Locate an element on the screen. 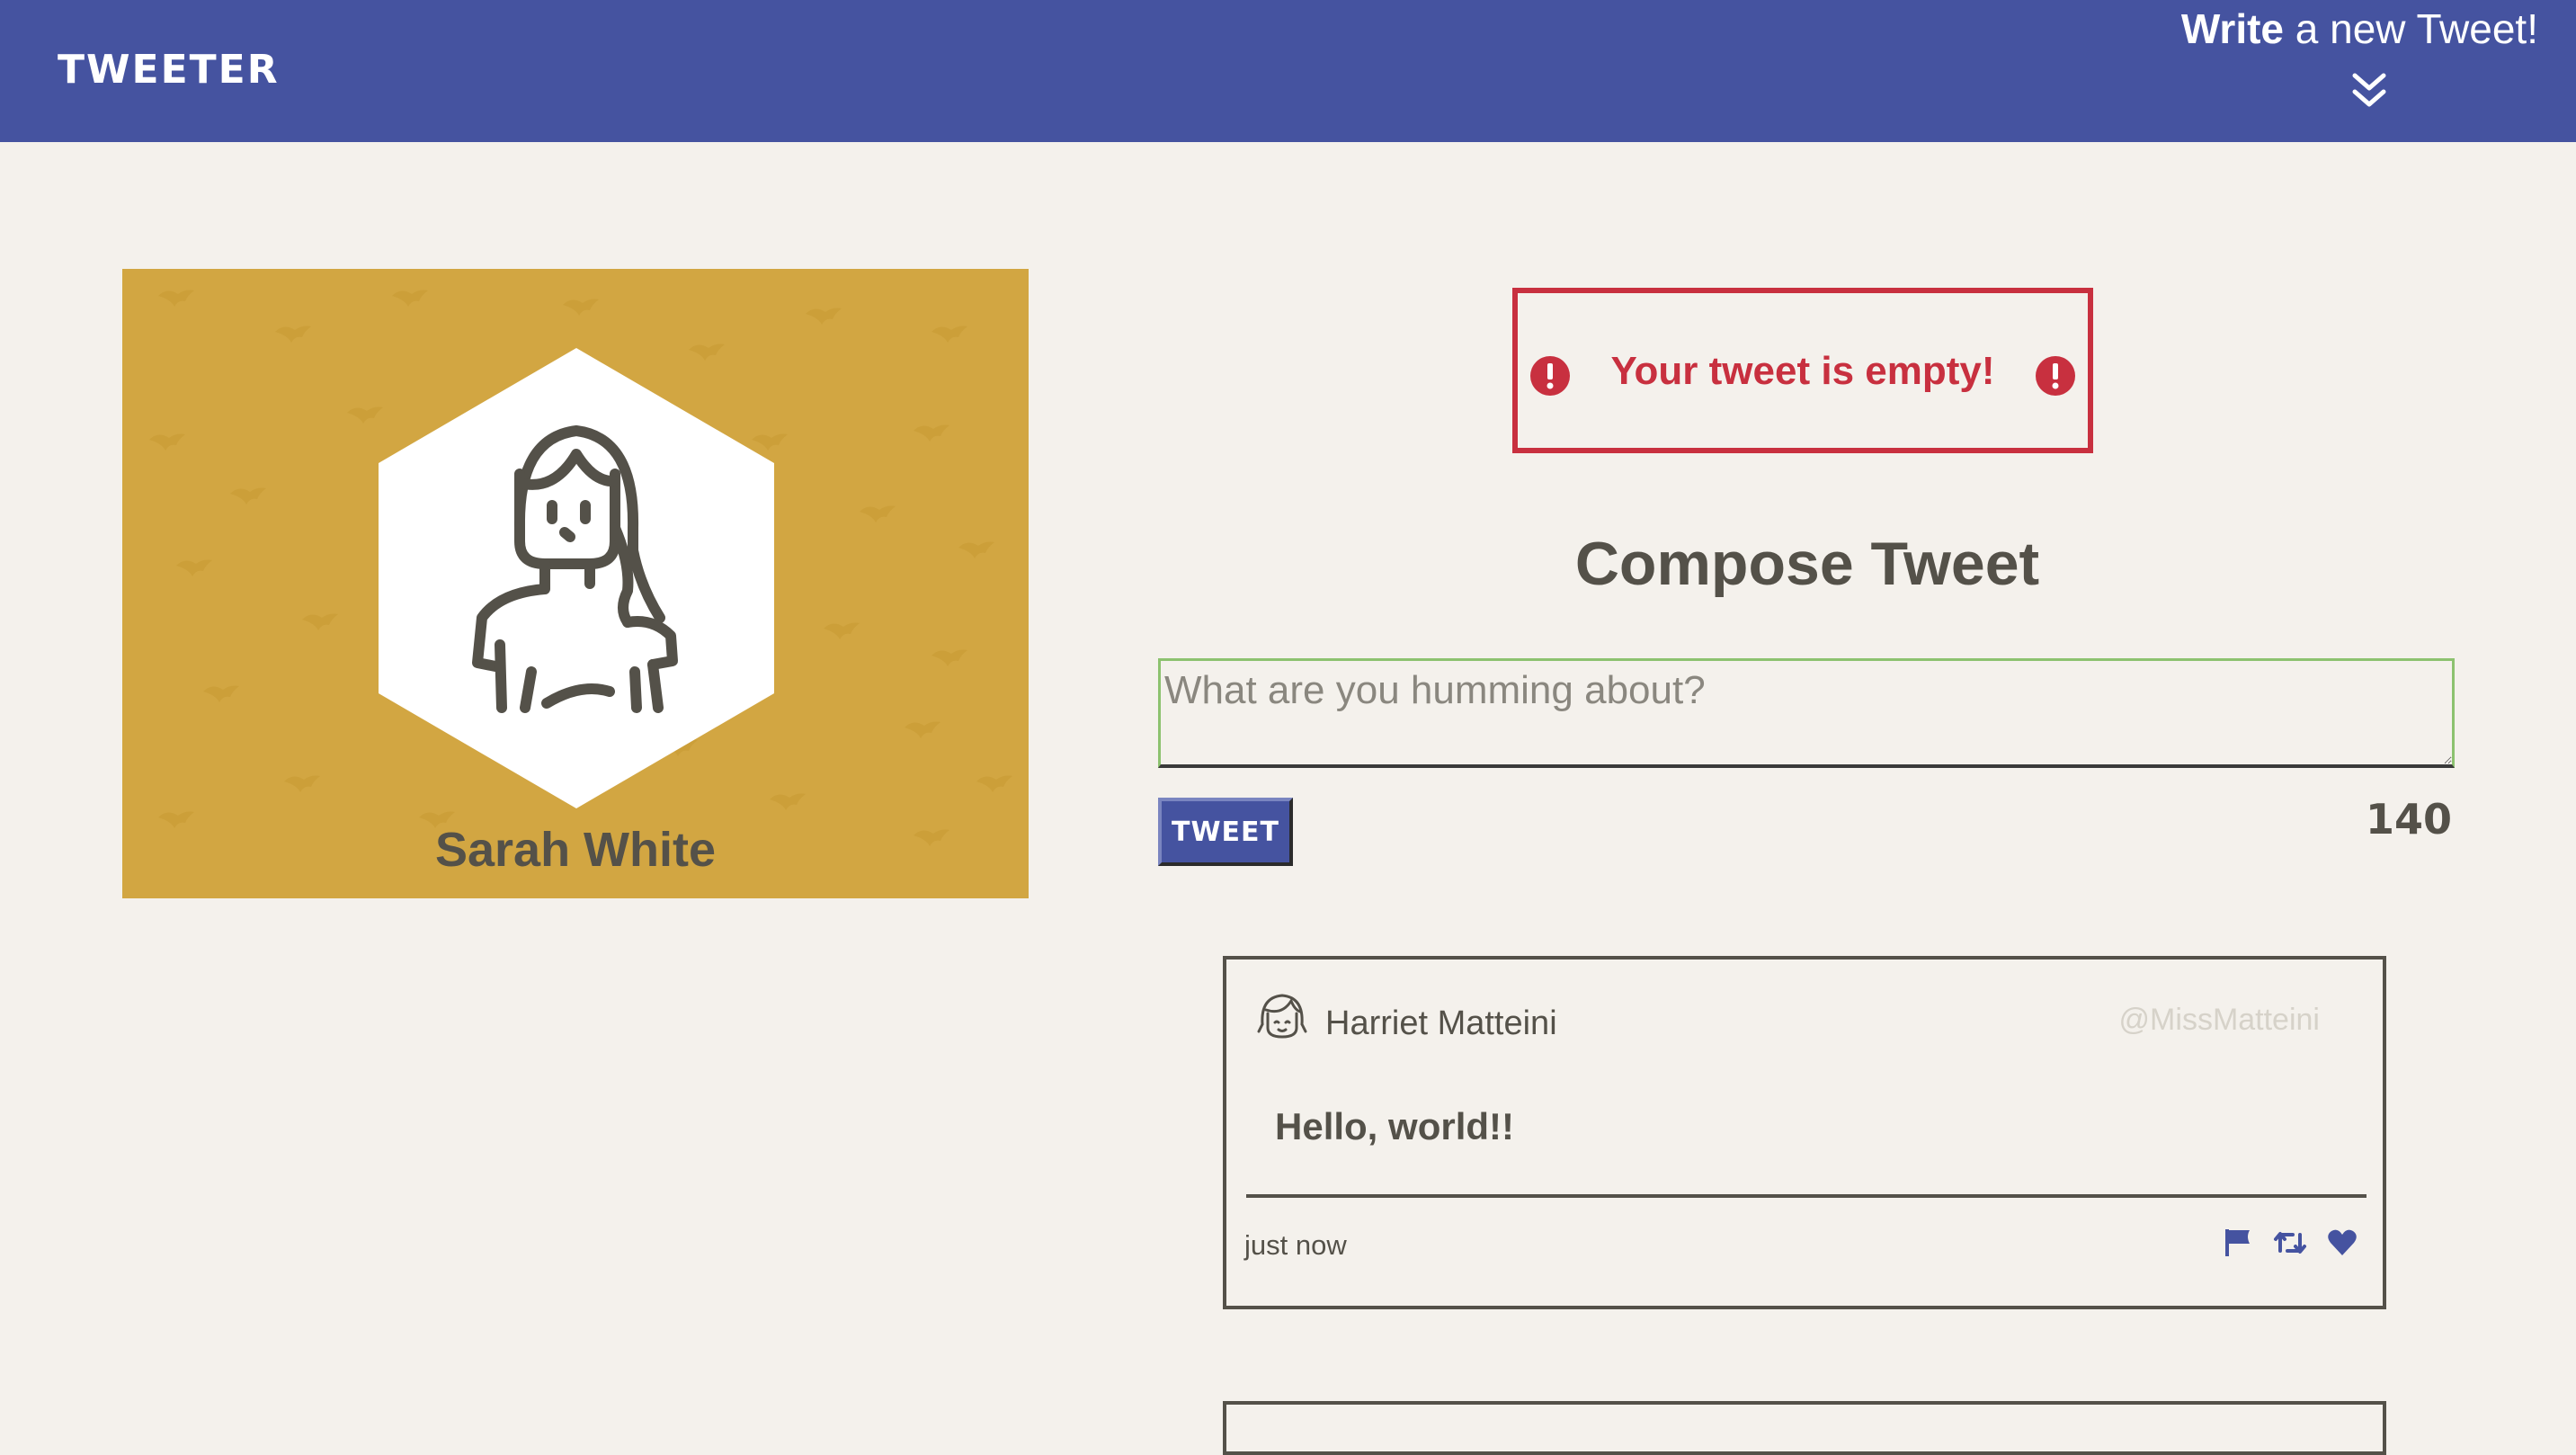 The width and height of the screenshot is (2576, 1455). compose-title: Compose Tweet is located at coordinates (1807, 564).